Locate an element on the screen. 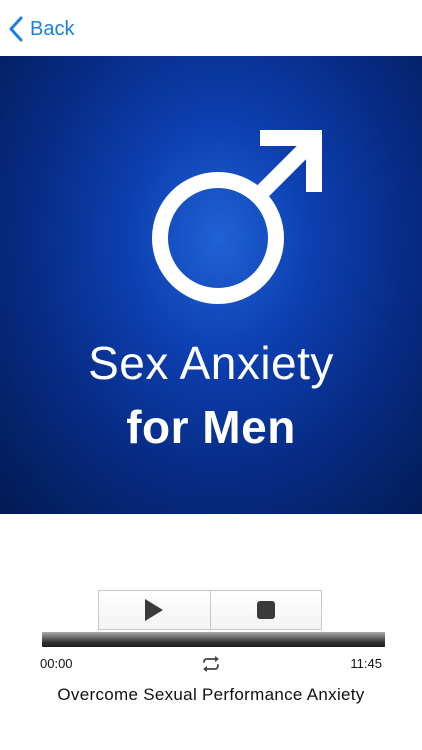 The width and height of the screenshot is (422, 750). playback-controls is located at coordinates (210, 610).